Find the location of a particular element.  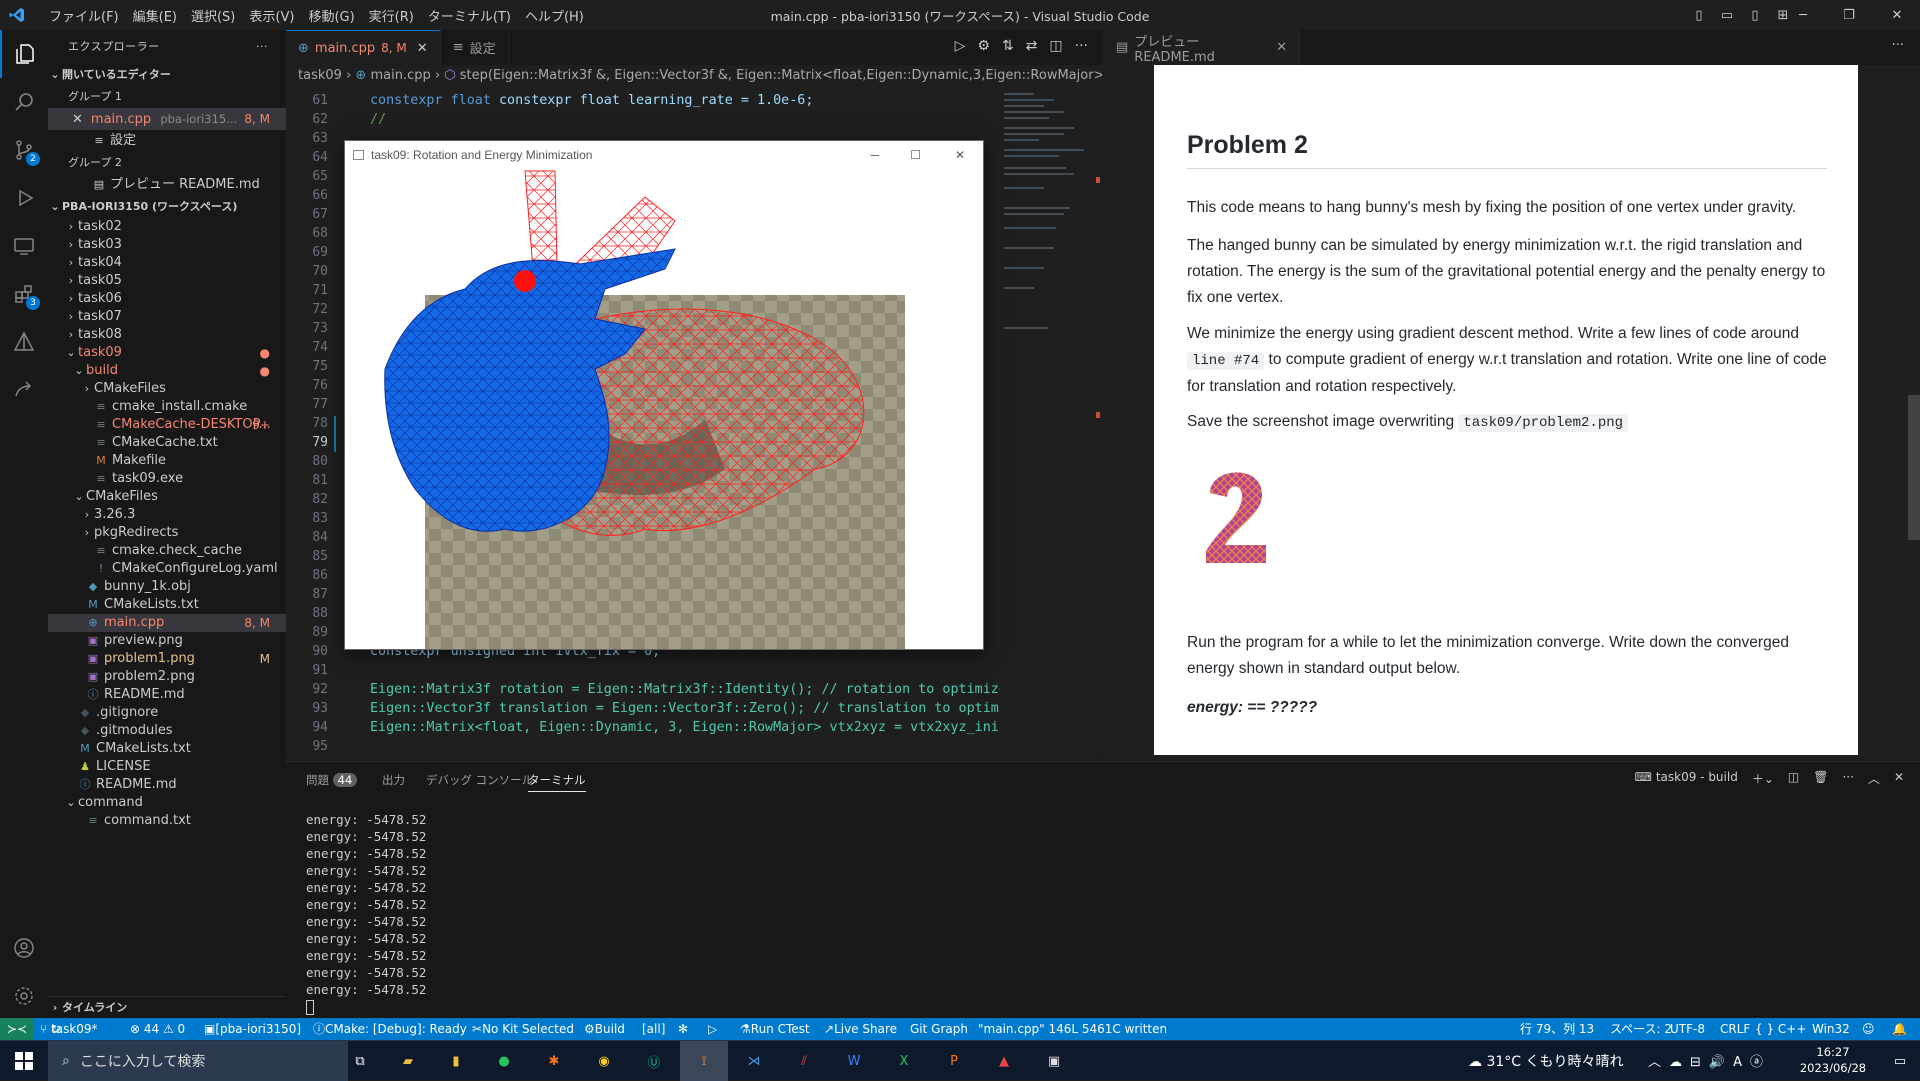

sticky-notes-icon: ▮ is located at coordinates (456, 1061).